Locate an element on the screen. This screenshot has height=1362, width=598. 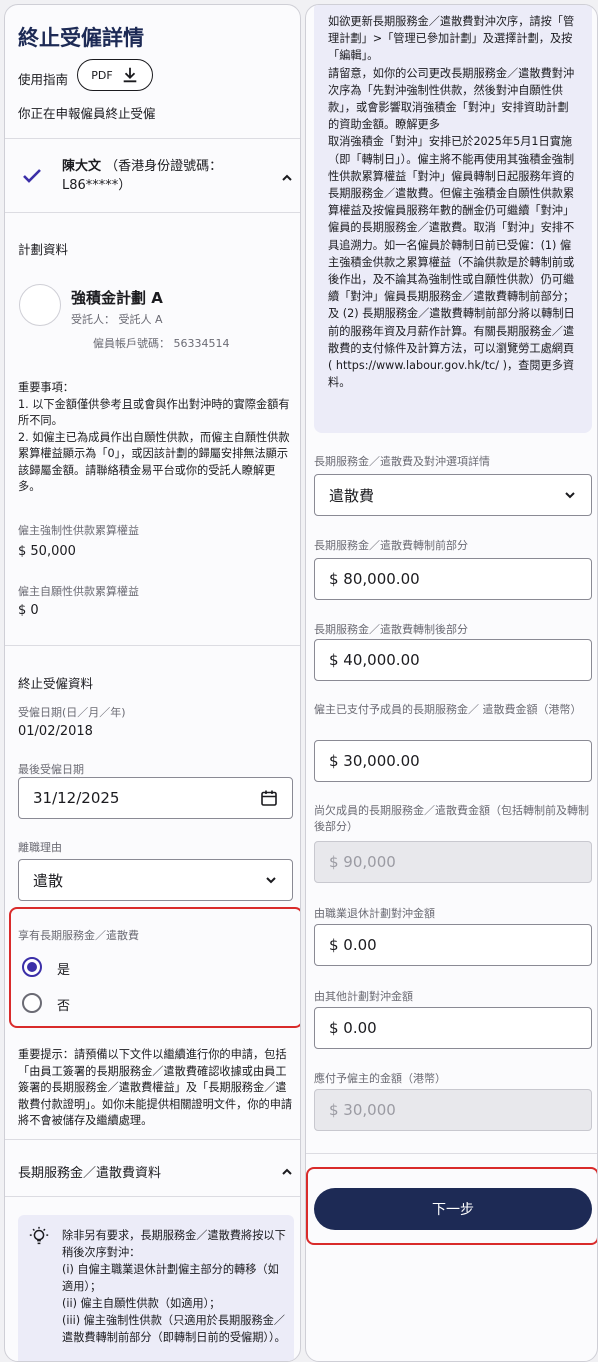
entitled-label: 享有長期服務金／遣散費 is located at coordinates (78, 935).